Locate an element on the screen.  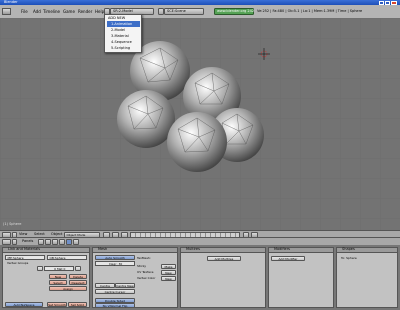
dropdown-item-animation: 1-Animation is located at coordinates (121, 24).